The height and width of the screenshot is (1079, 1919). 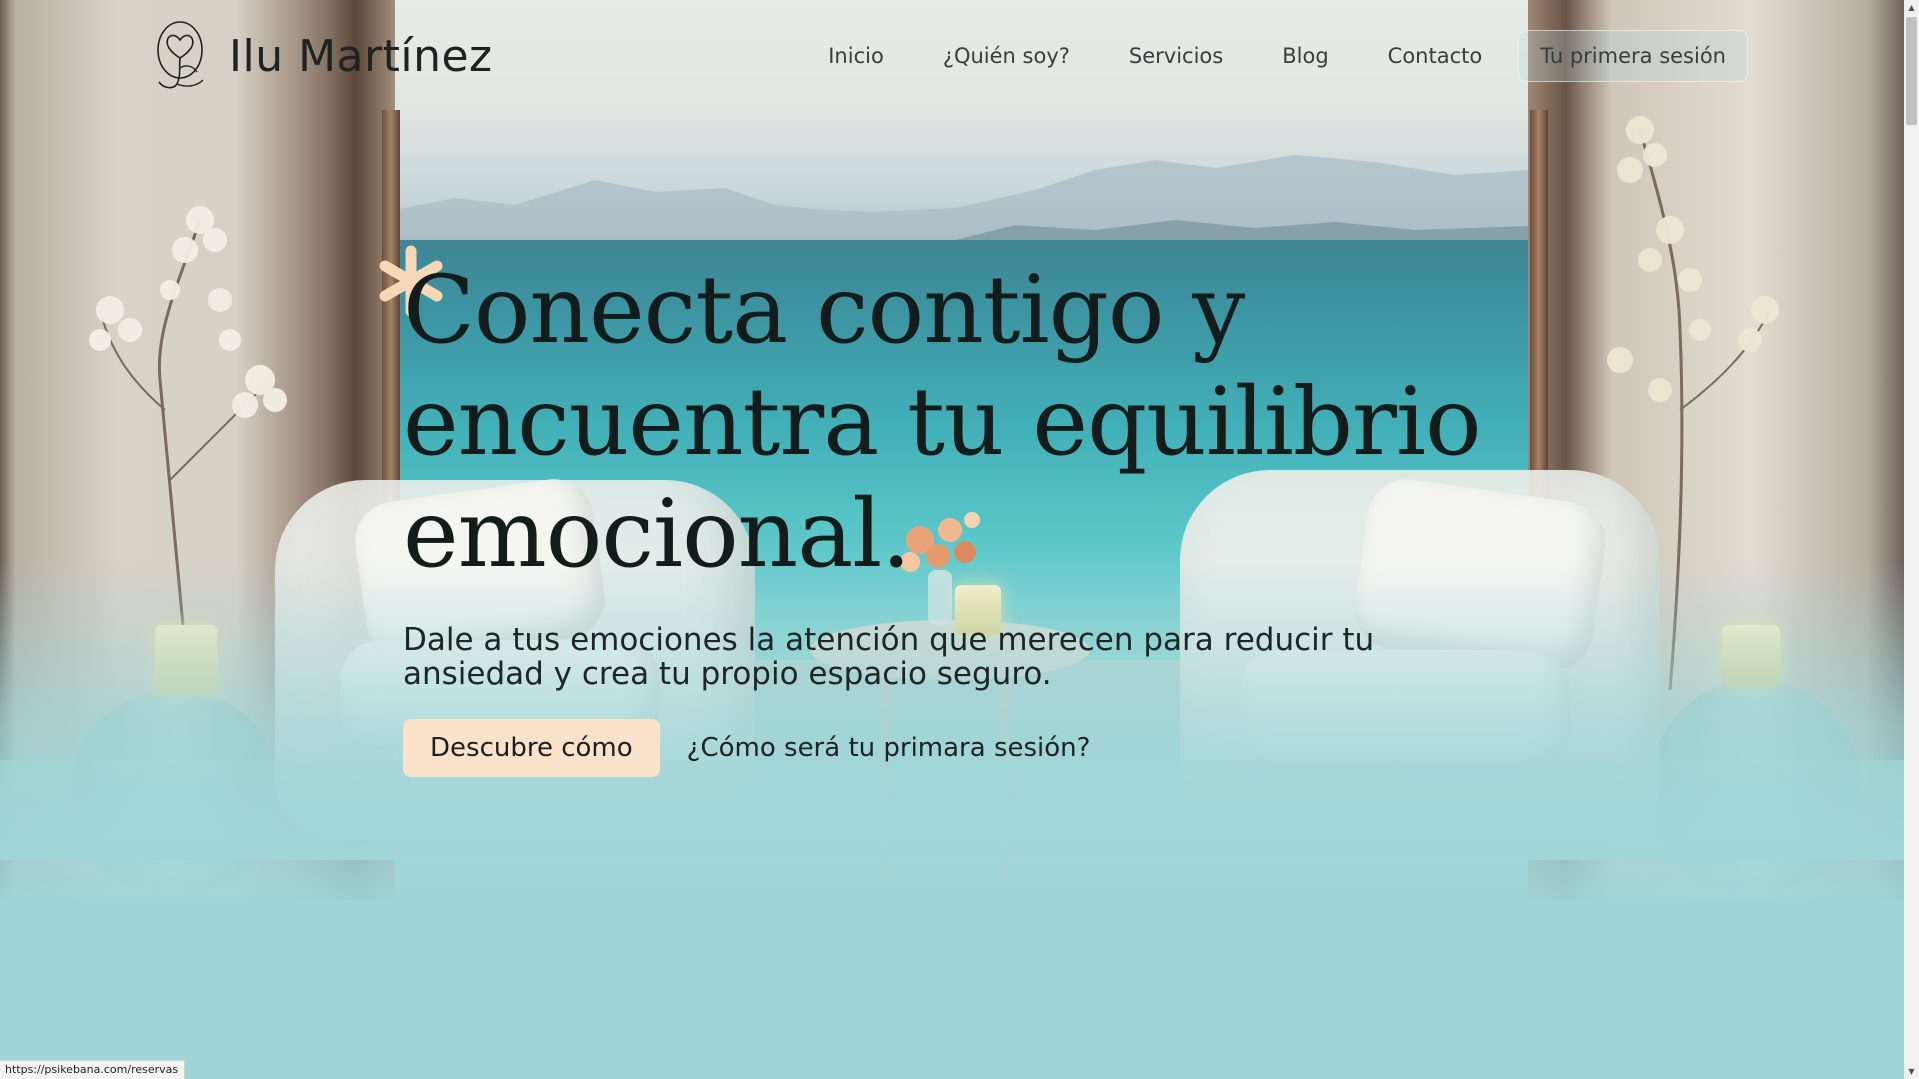 I want to click on first-session-button: Tu primera sesión, so click(x=1633, y=56).